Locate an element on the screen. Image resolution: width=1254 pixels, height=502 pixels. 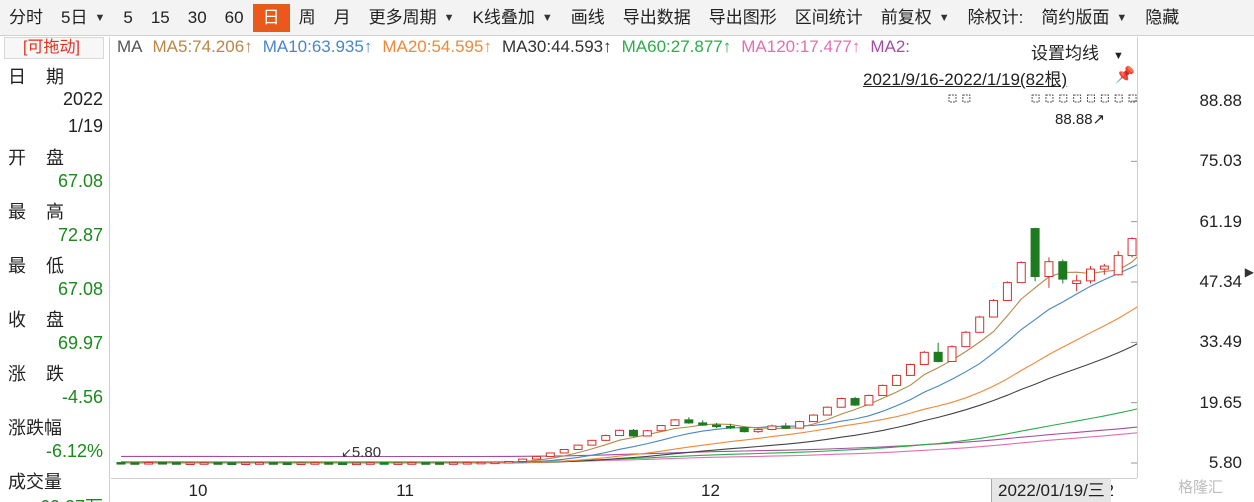
period-item: 周 is located at coordinates (307, 18).